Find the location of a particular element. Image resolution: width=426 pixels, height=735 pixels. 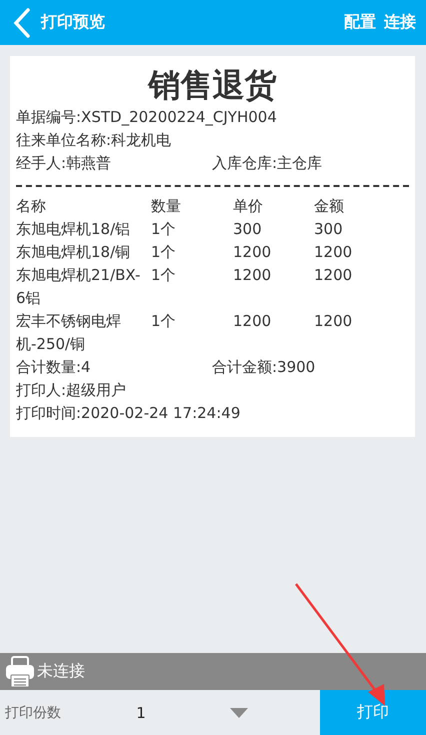

dropdown-caret-icon is located at coordinates (239, 713).